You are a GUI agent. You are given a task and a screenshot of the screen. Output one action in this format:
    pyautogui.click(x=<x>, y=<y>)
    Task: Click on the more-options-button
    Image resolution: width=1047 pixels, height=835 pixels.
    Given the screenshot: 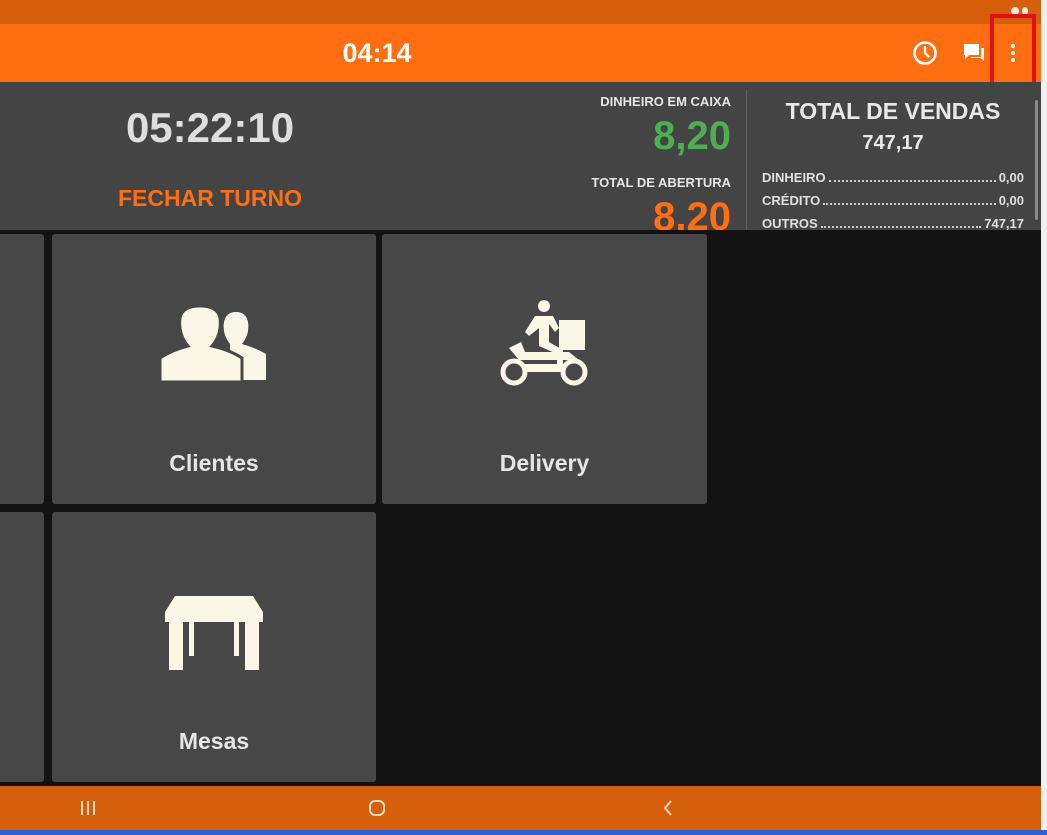 What is the action you would take?
    pyautogui.click(x=1013, y=53)
    